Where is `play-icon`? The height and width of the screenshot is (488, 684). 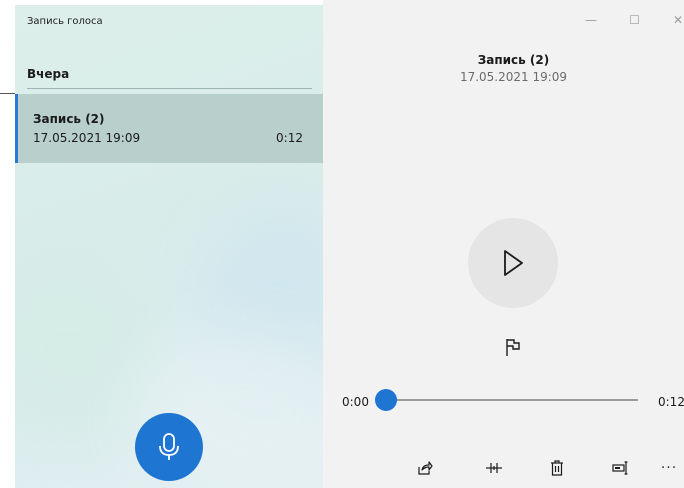 play-icon is located at coordinates (513, 263).